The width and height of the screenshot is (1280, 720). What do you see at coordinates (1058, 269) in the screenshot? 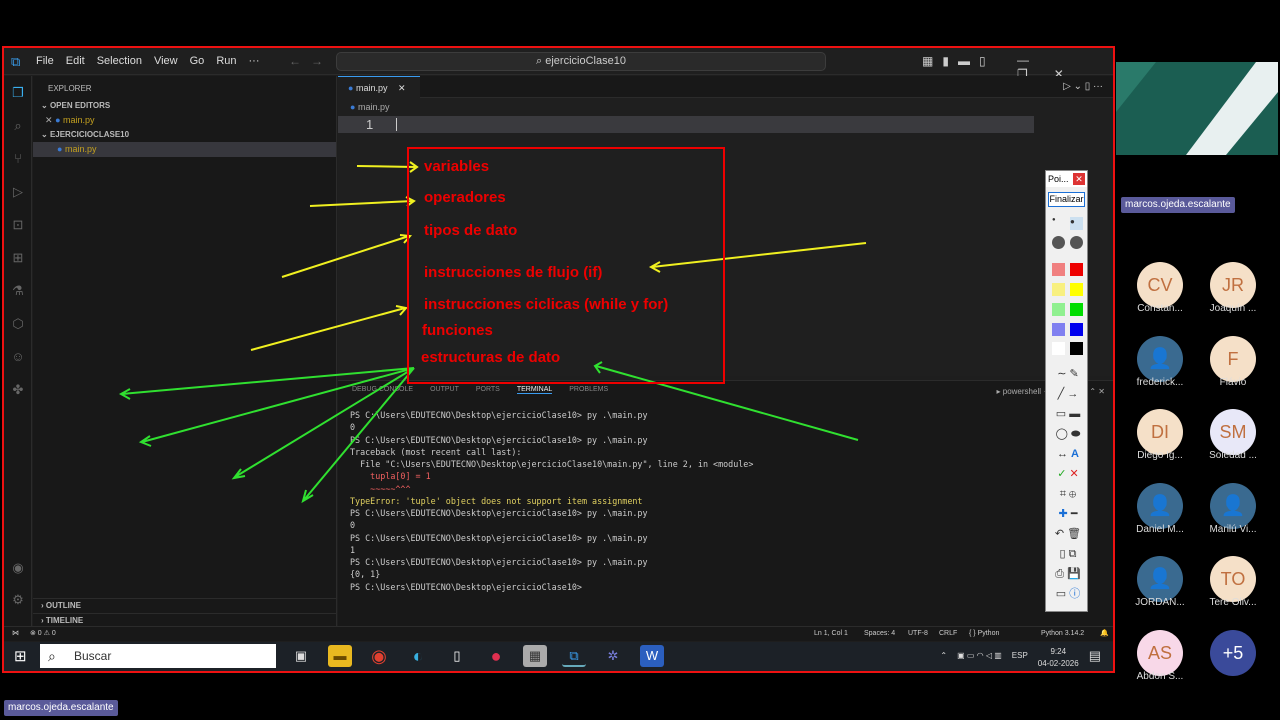
I see `color-lightred` at bounding box center [1058, 269].